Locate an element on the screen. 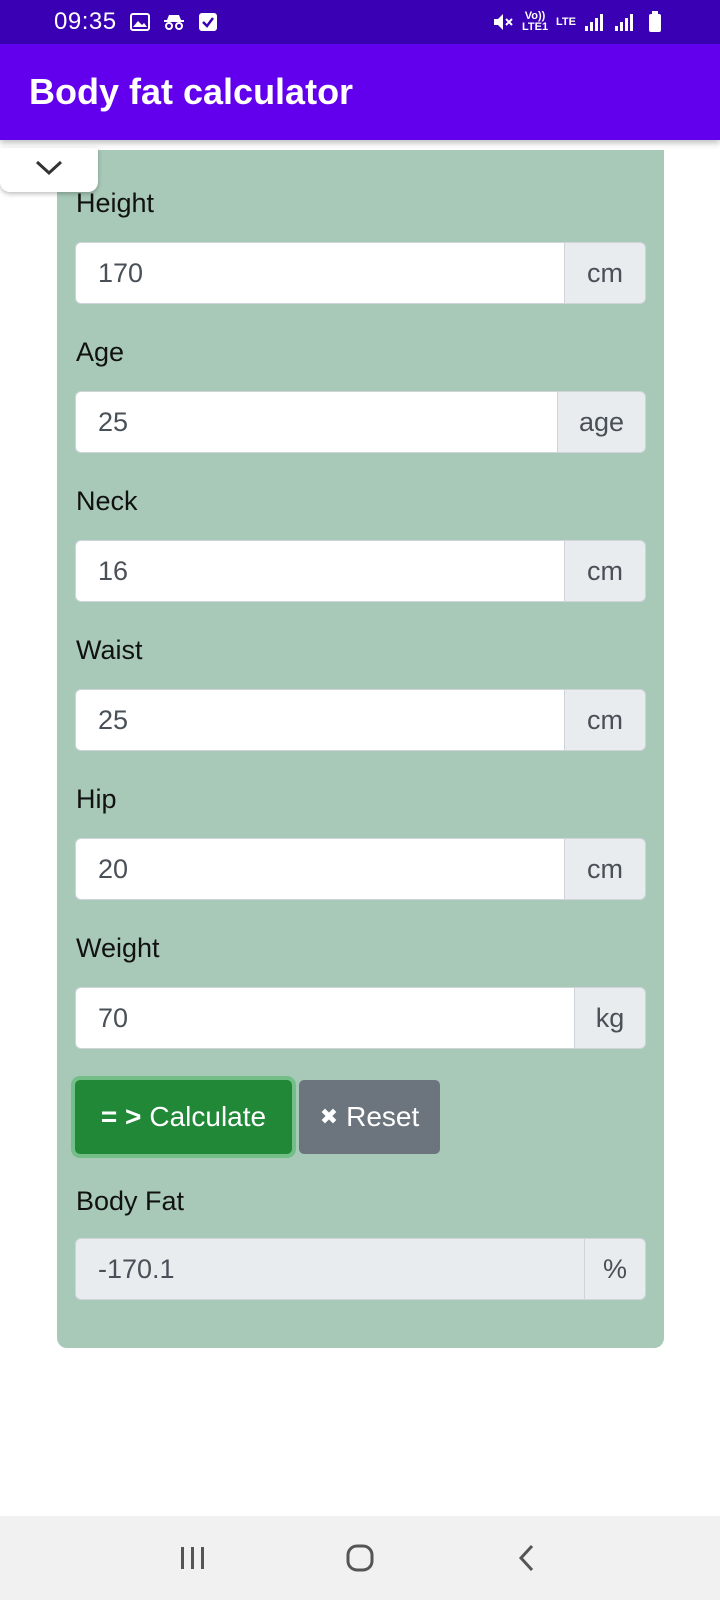  status-bar: 09:35 Vo)) LTE1 LTE is located at coordinates (360, 22).